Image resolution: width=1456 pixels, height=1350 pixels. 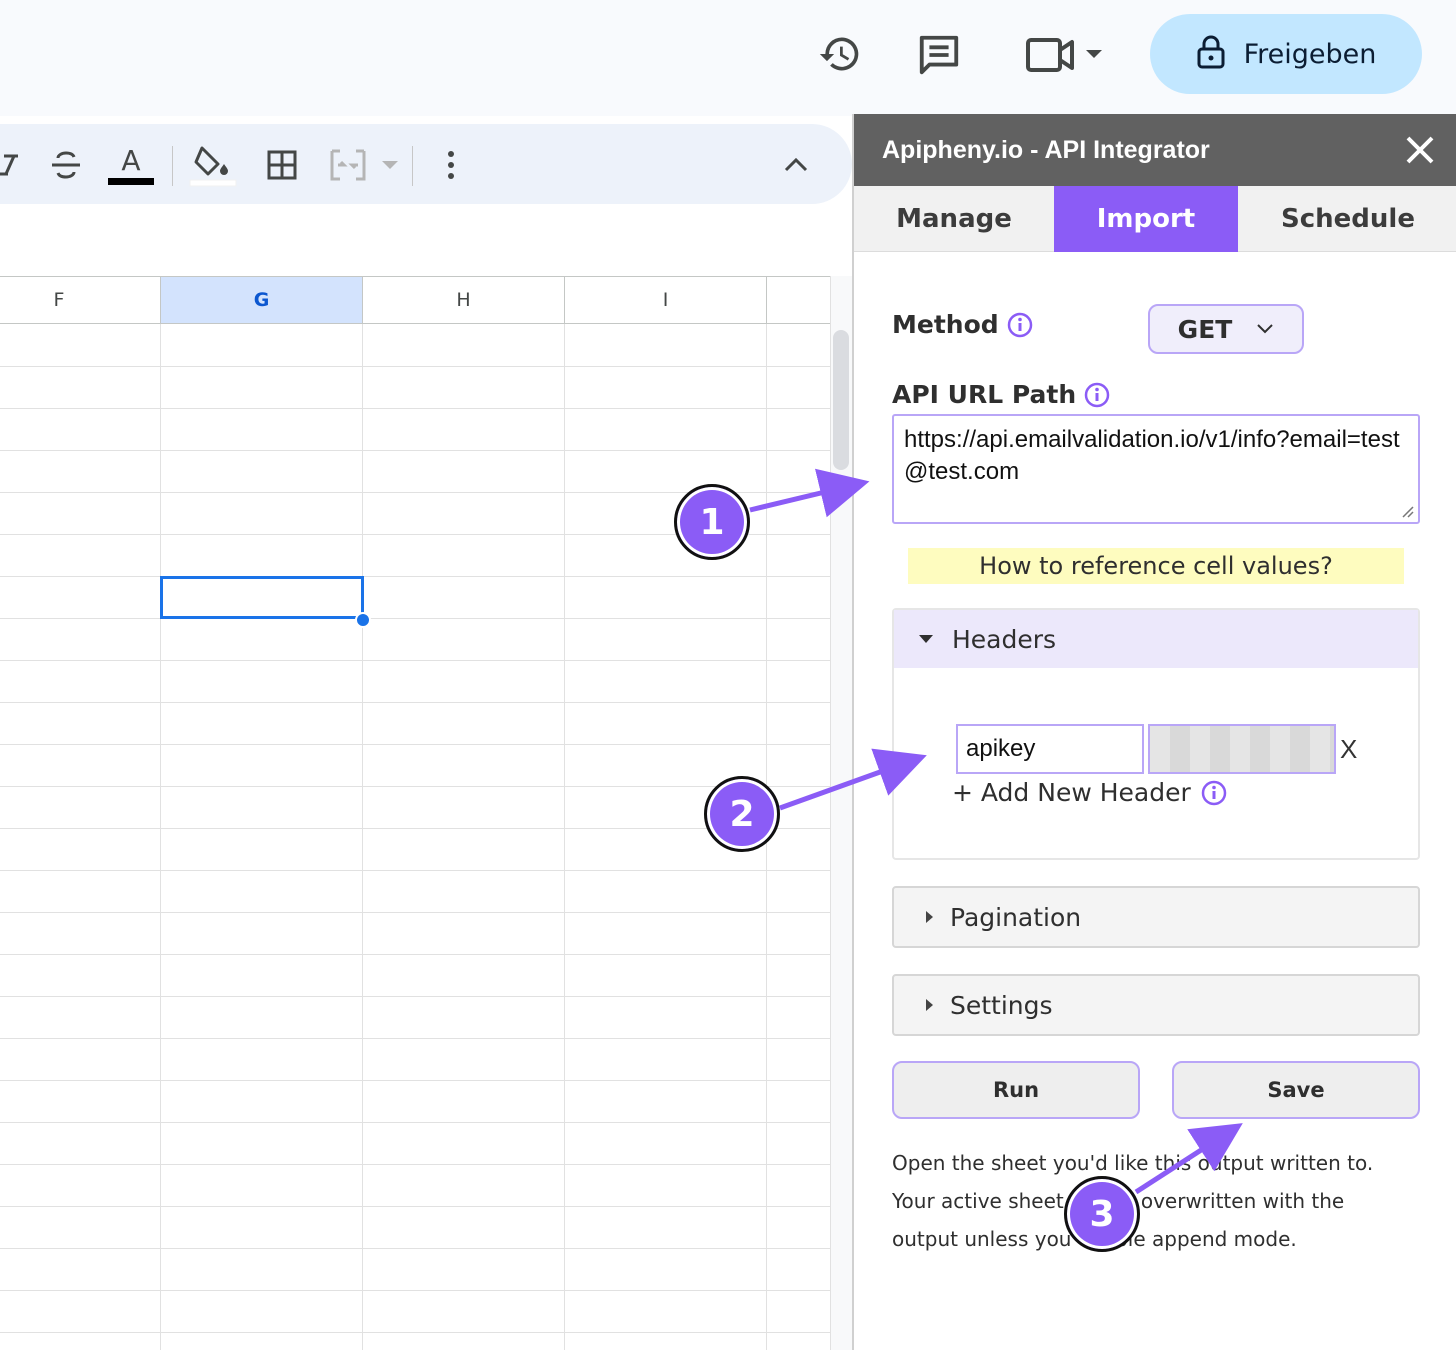 I want to click on tab-schedule: Schedule, so click(x=1347, y=219).